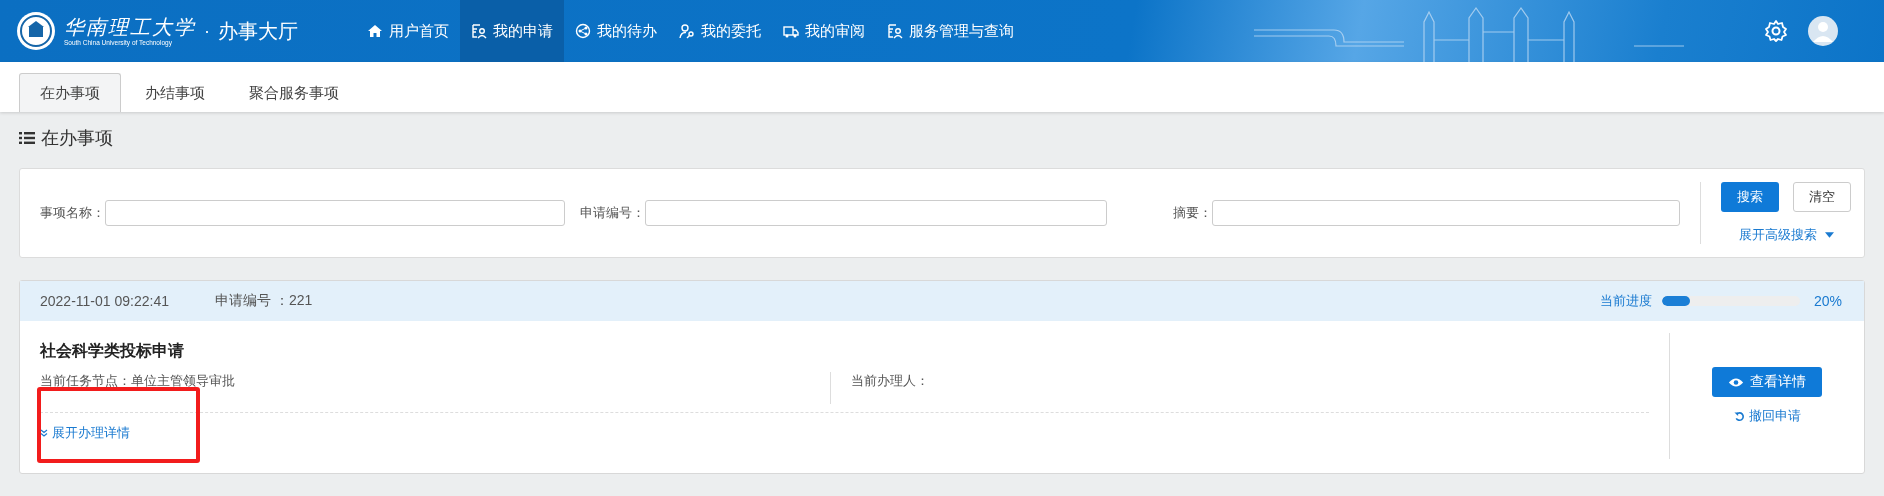  I want to click on tab: 办结事项, so click(175, 93).